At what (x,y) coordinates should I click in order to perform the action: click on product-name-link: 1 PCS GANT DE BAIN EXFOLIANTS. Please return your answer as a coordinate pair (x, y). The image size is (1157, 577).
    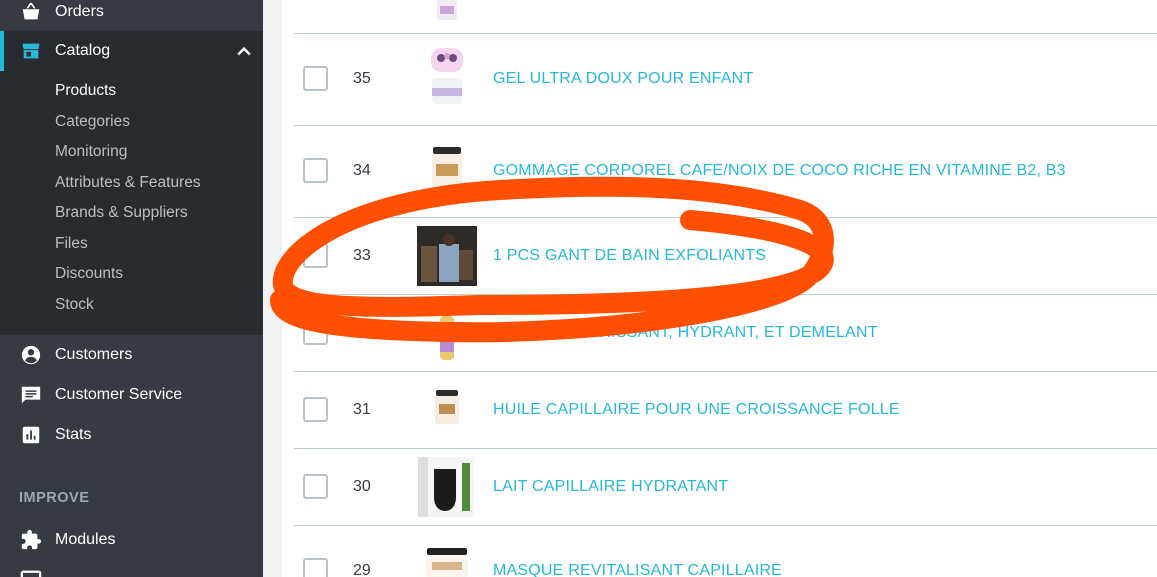
    Looking at the image, I should click on (629, 256).